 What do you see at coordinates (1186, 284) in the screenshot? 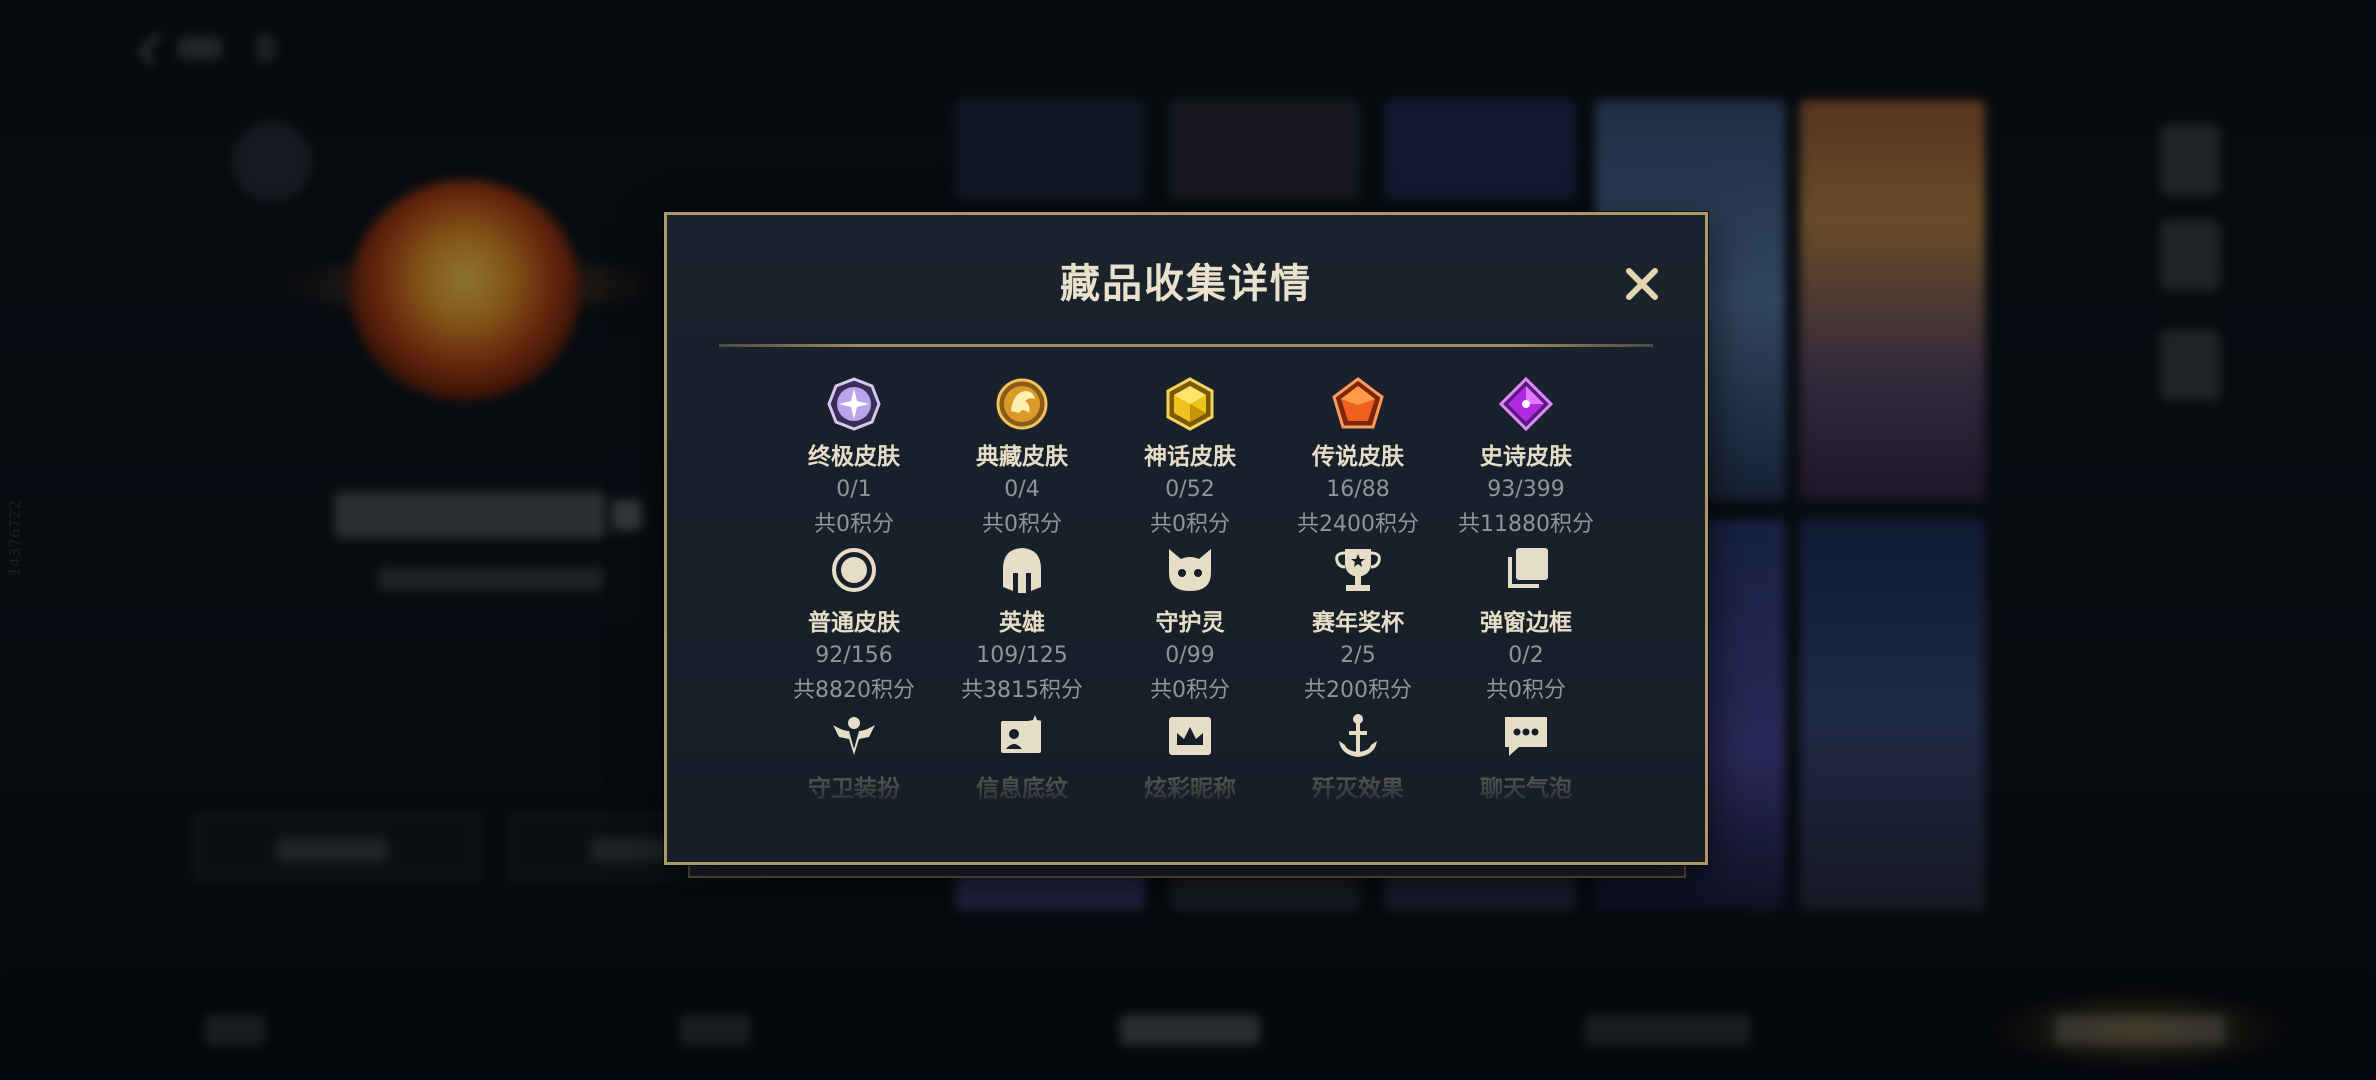
I see `dialog-title: 藏品收集详情` at bounding box center [1186, 284].